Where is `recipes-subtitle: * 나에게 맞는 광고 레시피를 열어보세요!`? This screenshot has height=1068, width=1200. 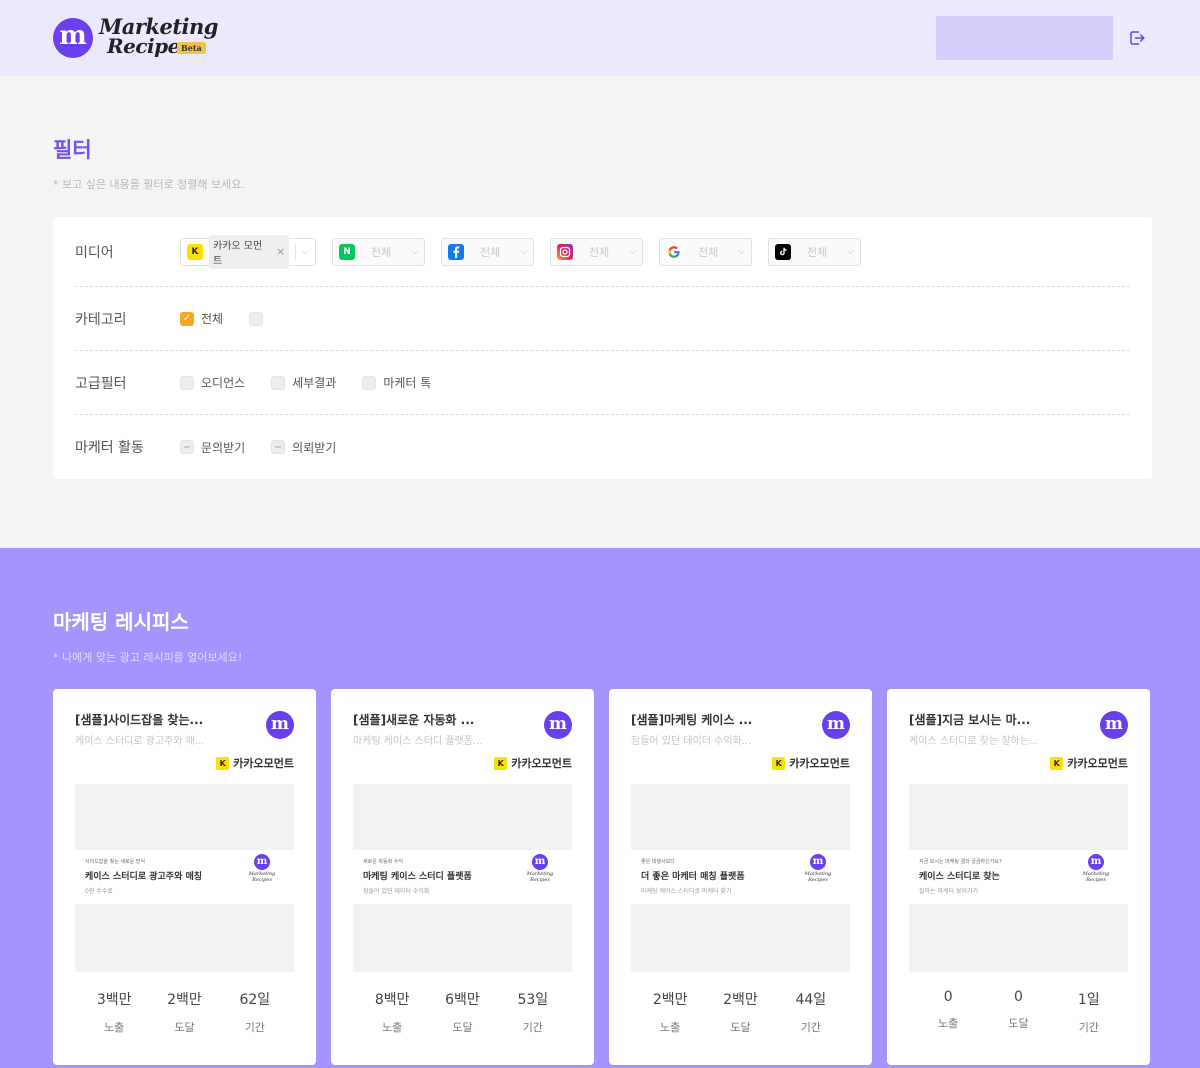 recipes-subtitle: * 나에게 맞는 광고 레시피를 열어보세요! is located at coordinates (148, 657).